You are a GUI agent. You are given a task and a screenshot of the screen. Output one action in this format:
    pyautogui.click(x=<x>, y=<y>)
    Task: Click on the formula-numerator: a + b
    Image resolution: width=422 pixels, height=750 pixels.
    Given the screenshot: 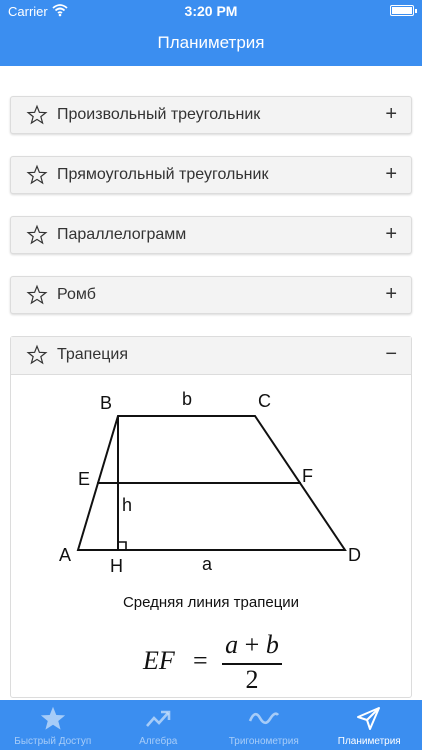 What is the action you would take?
    pyautogui.click(x=252, y=644)
    